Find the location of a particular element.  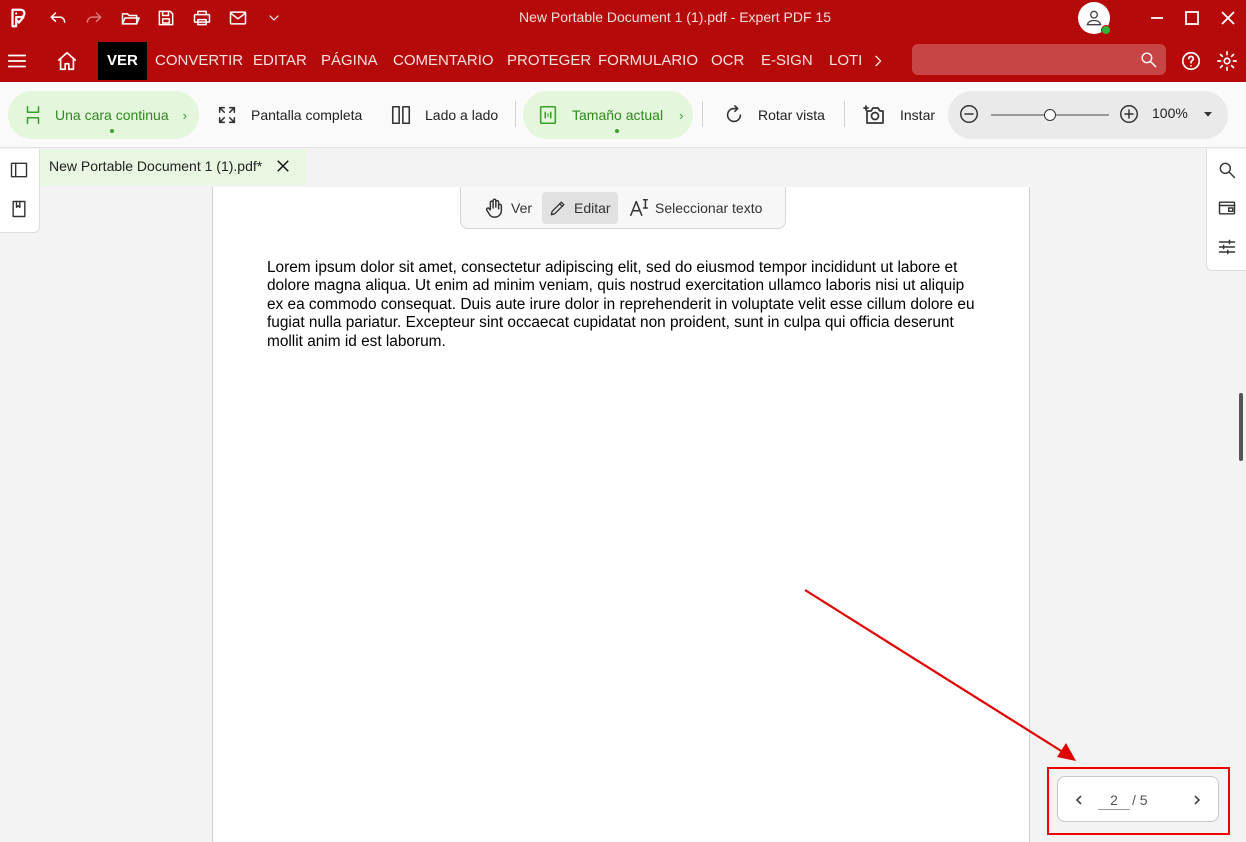

search-input is located at coordinates (1039, 59).